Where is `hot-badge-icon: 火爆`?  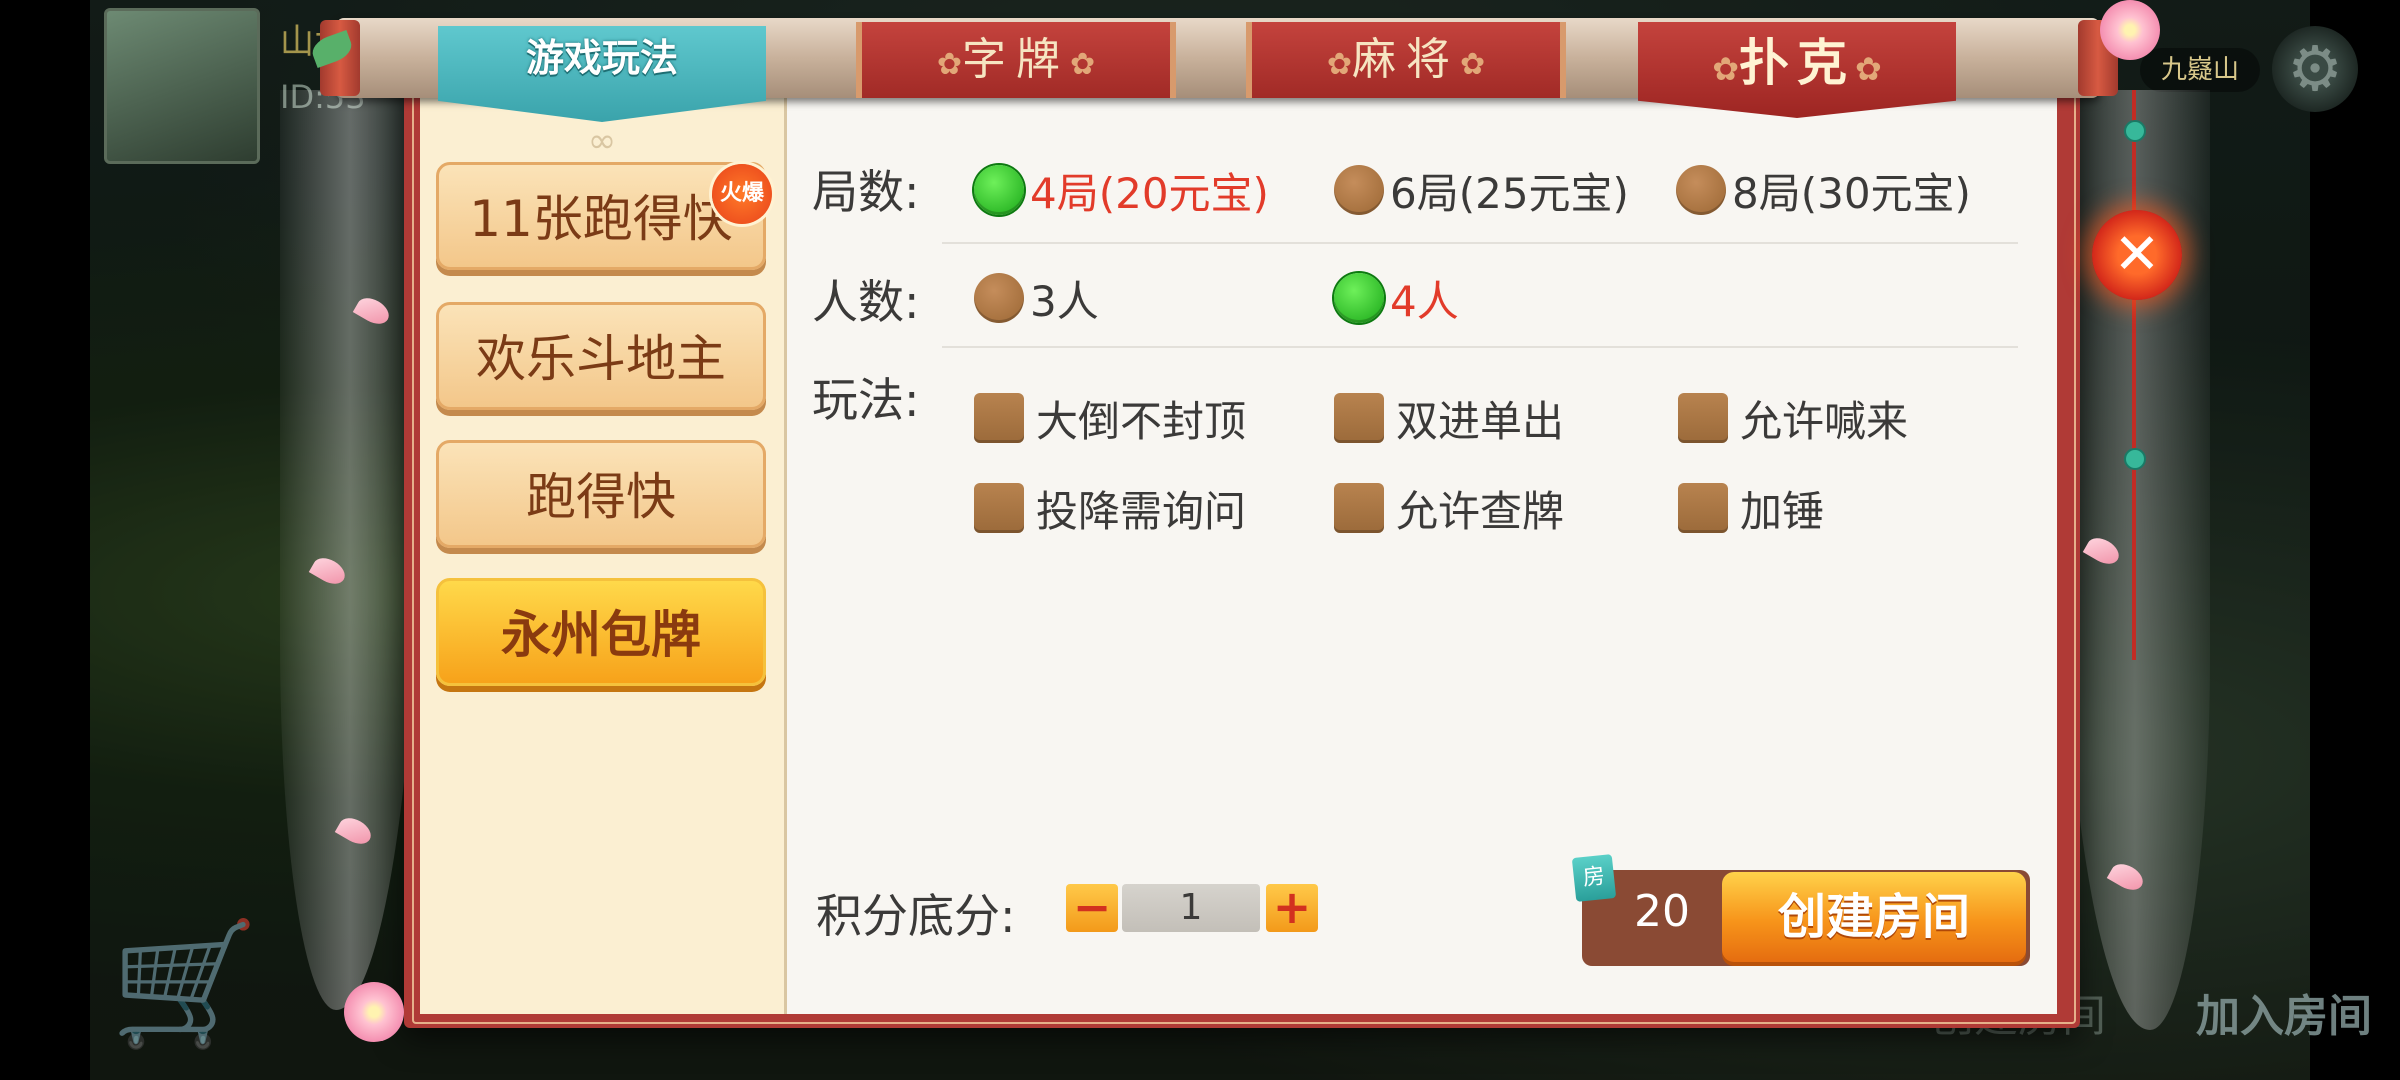 hot-badge-icon: 火爆 is located at coordinates (742, 194).